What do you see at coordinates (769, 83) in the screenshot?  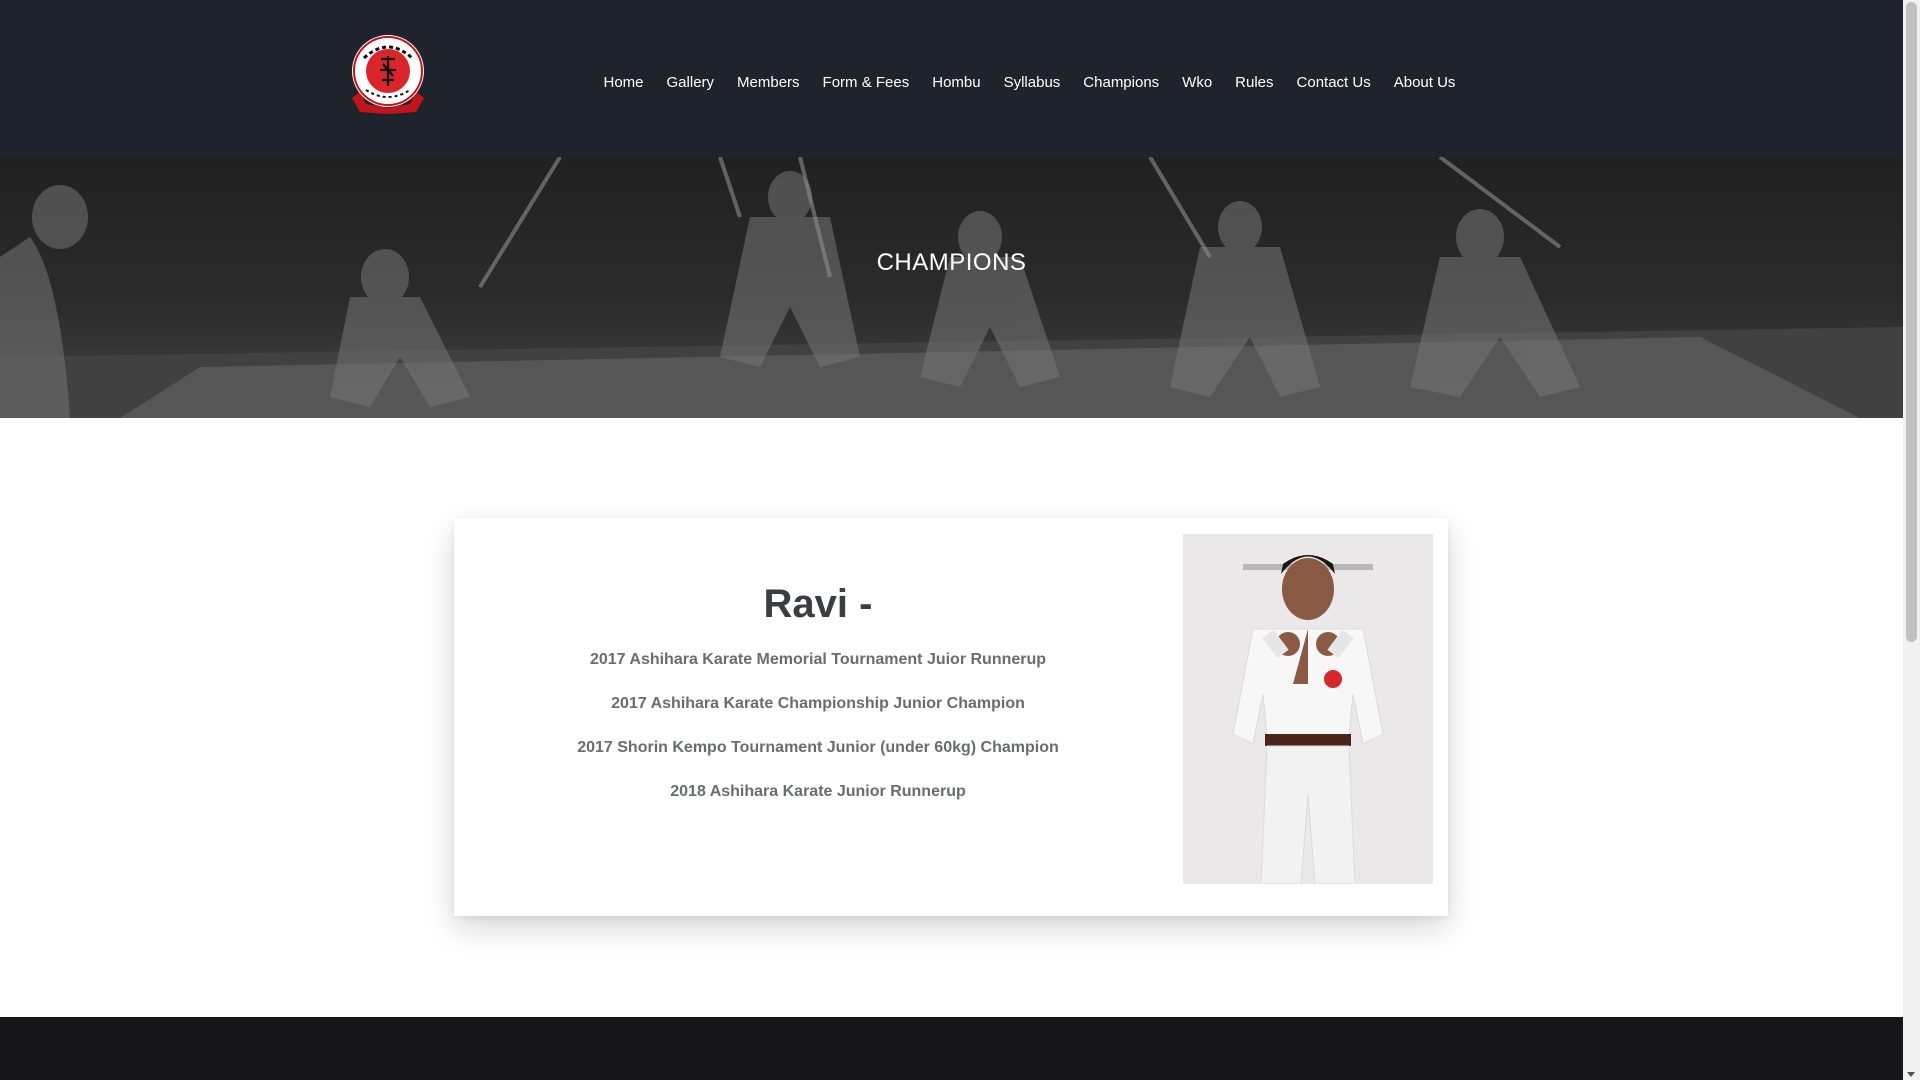 I see `nav-members: Members` at bounding box center [769, 83].